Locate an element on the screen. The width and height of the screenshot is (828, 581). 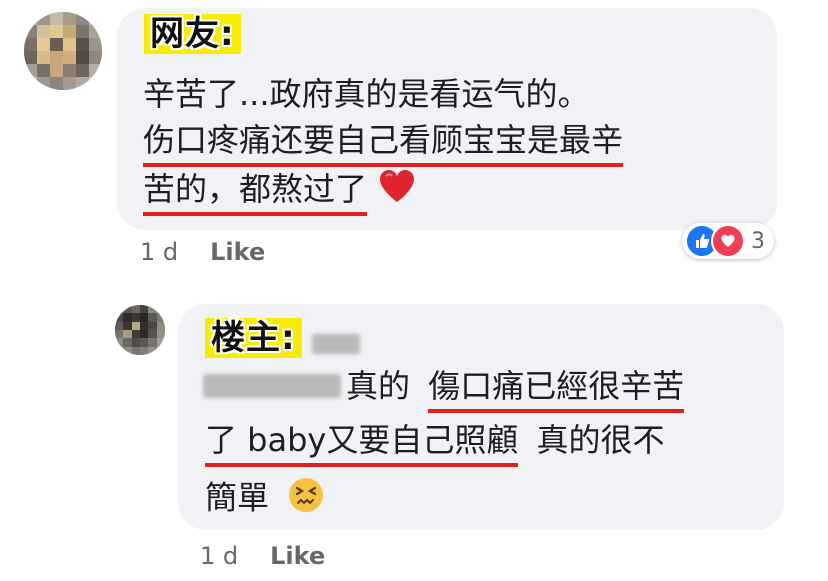
reply-meta: 1 d Like is located at coordinates (262, 556).